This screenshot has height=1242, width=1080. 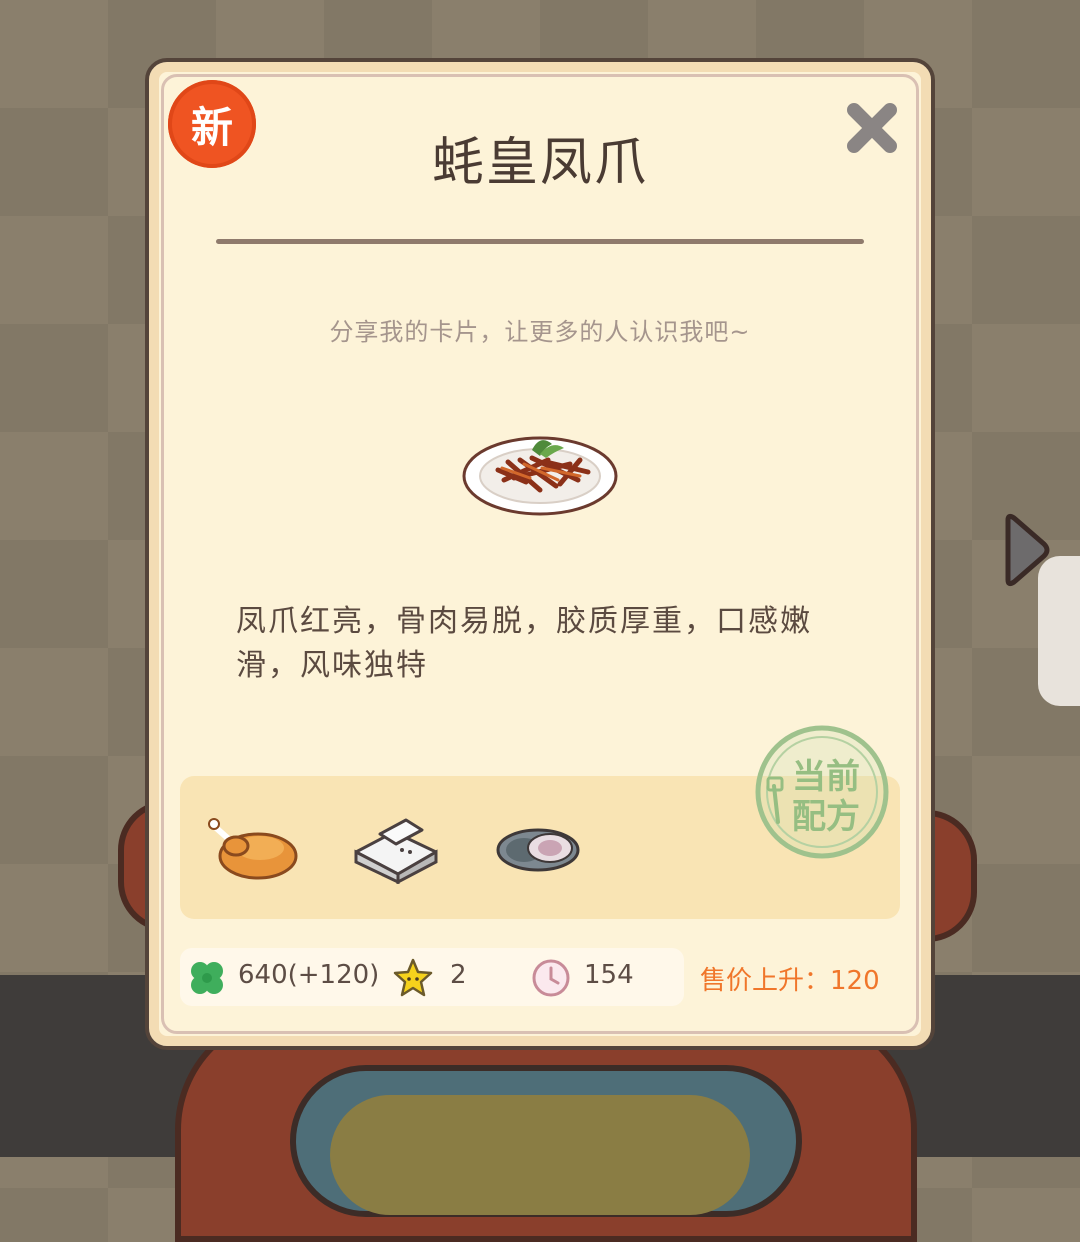 I want to click on roast-chicken-icon, so click(x=253, y=849).